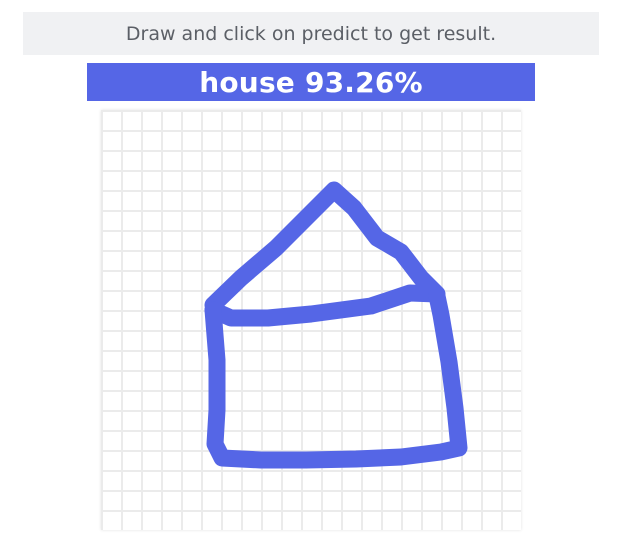 This screenshot has width=622, height=547. I want to click on instruction-text: Draw and click on predict to get result., so click(311, 33).